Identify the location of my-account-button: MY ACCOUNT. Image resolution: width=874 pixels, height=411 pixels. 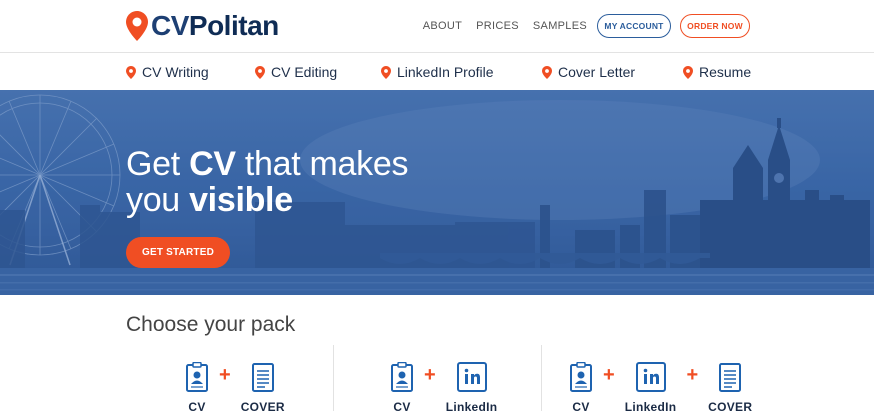
(634, 26).